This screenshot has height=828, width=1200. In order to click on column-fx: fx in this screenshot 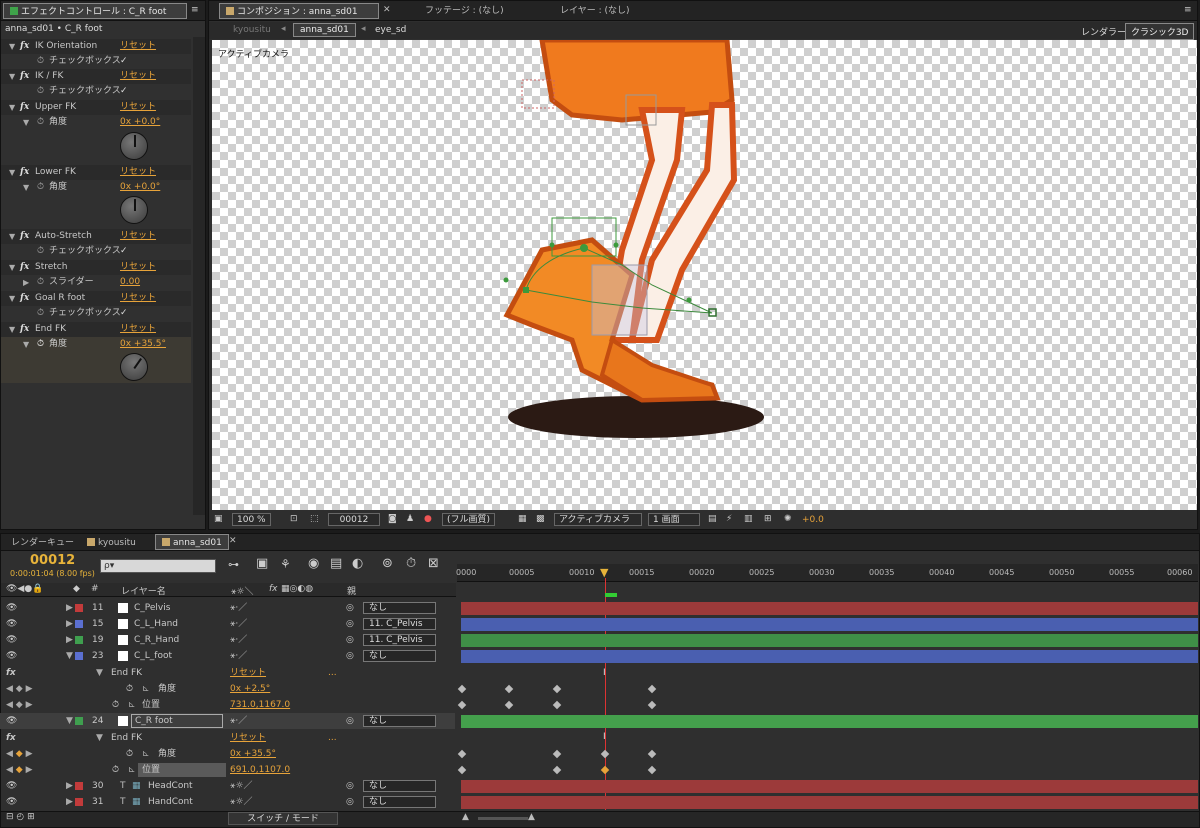, I will do `click(273, 589)`.